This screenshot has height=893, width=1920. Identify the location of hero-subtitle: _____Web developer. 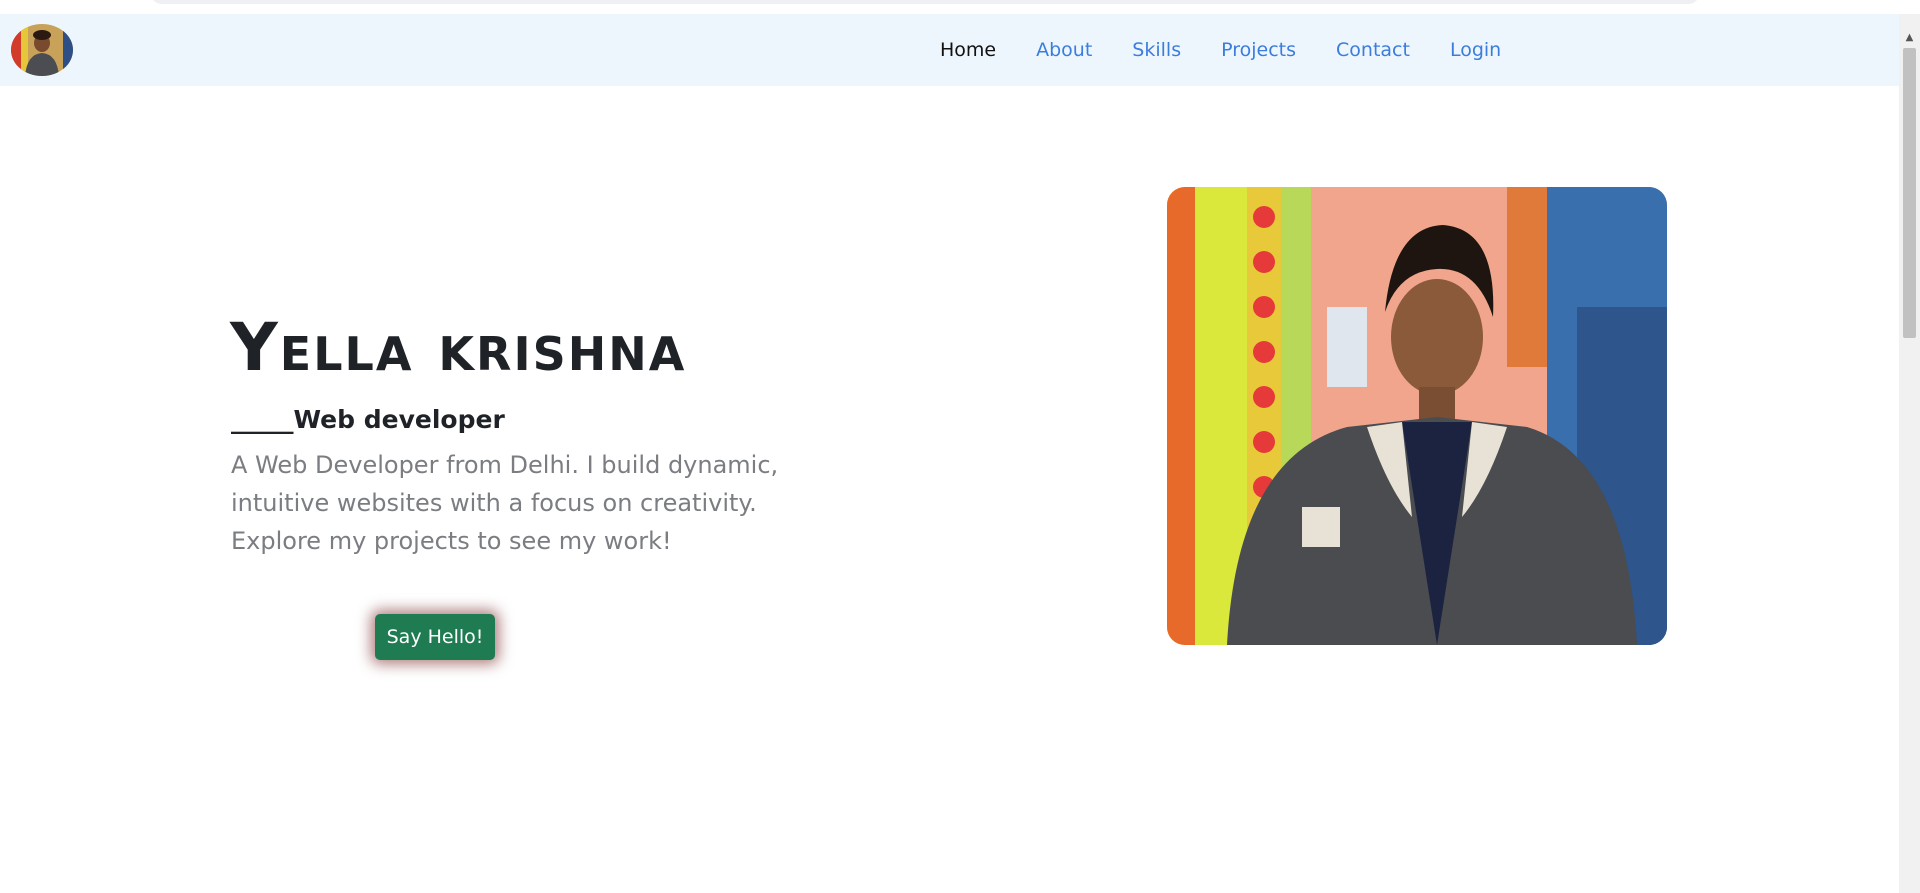
(368, 419).